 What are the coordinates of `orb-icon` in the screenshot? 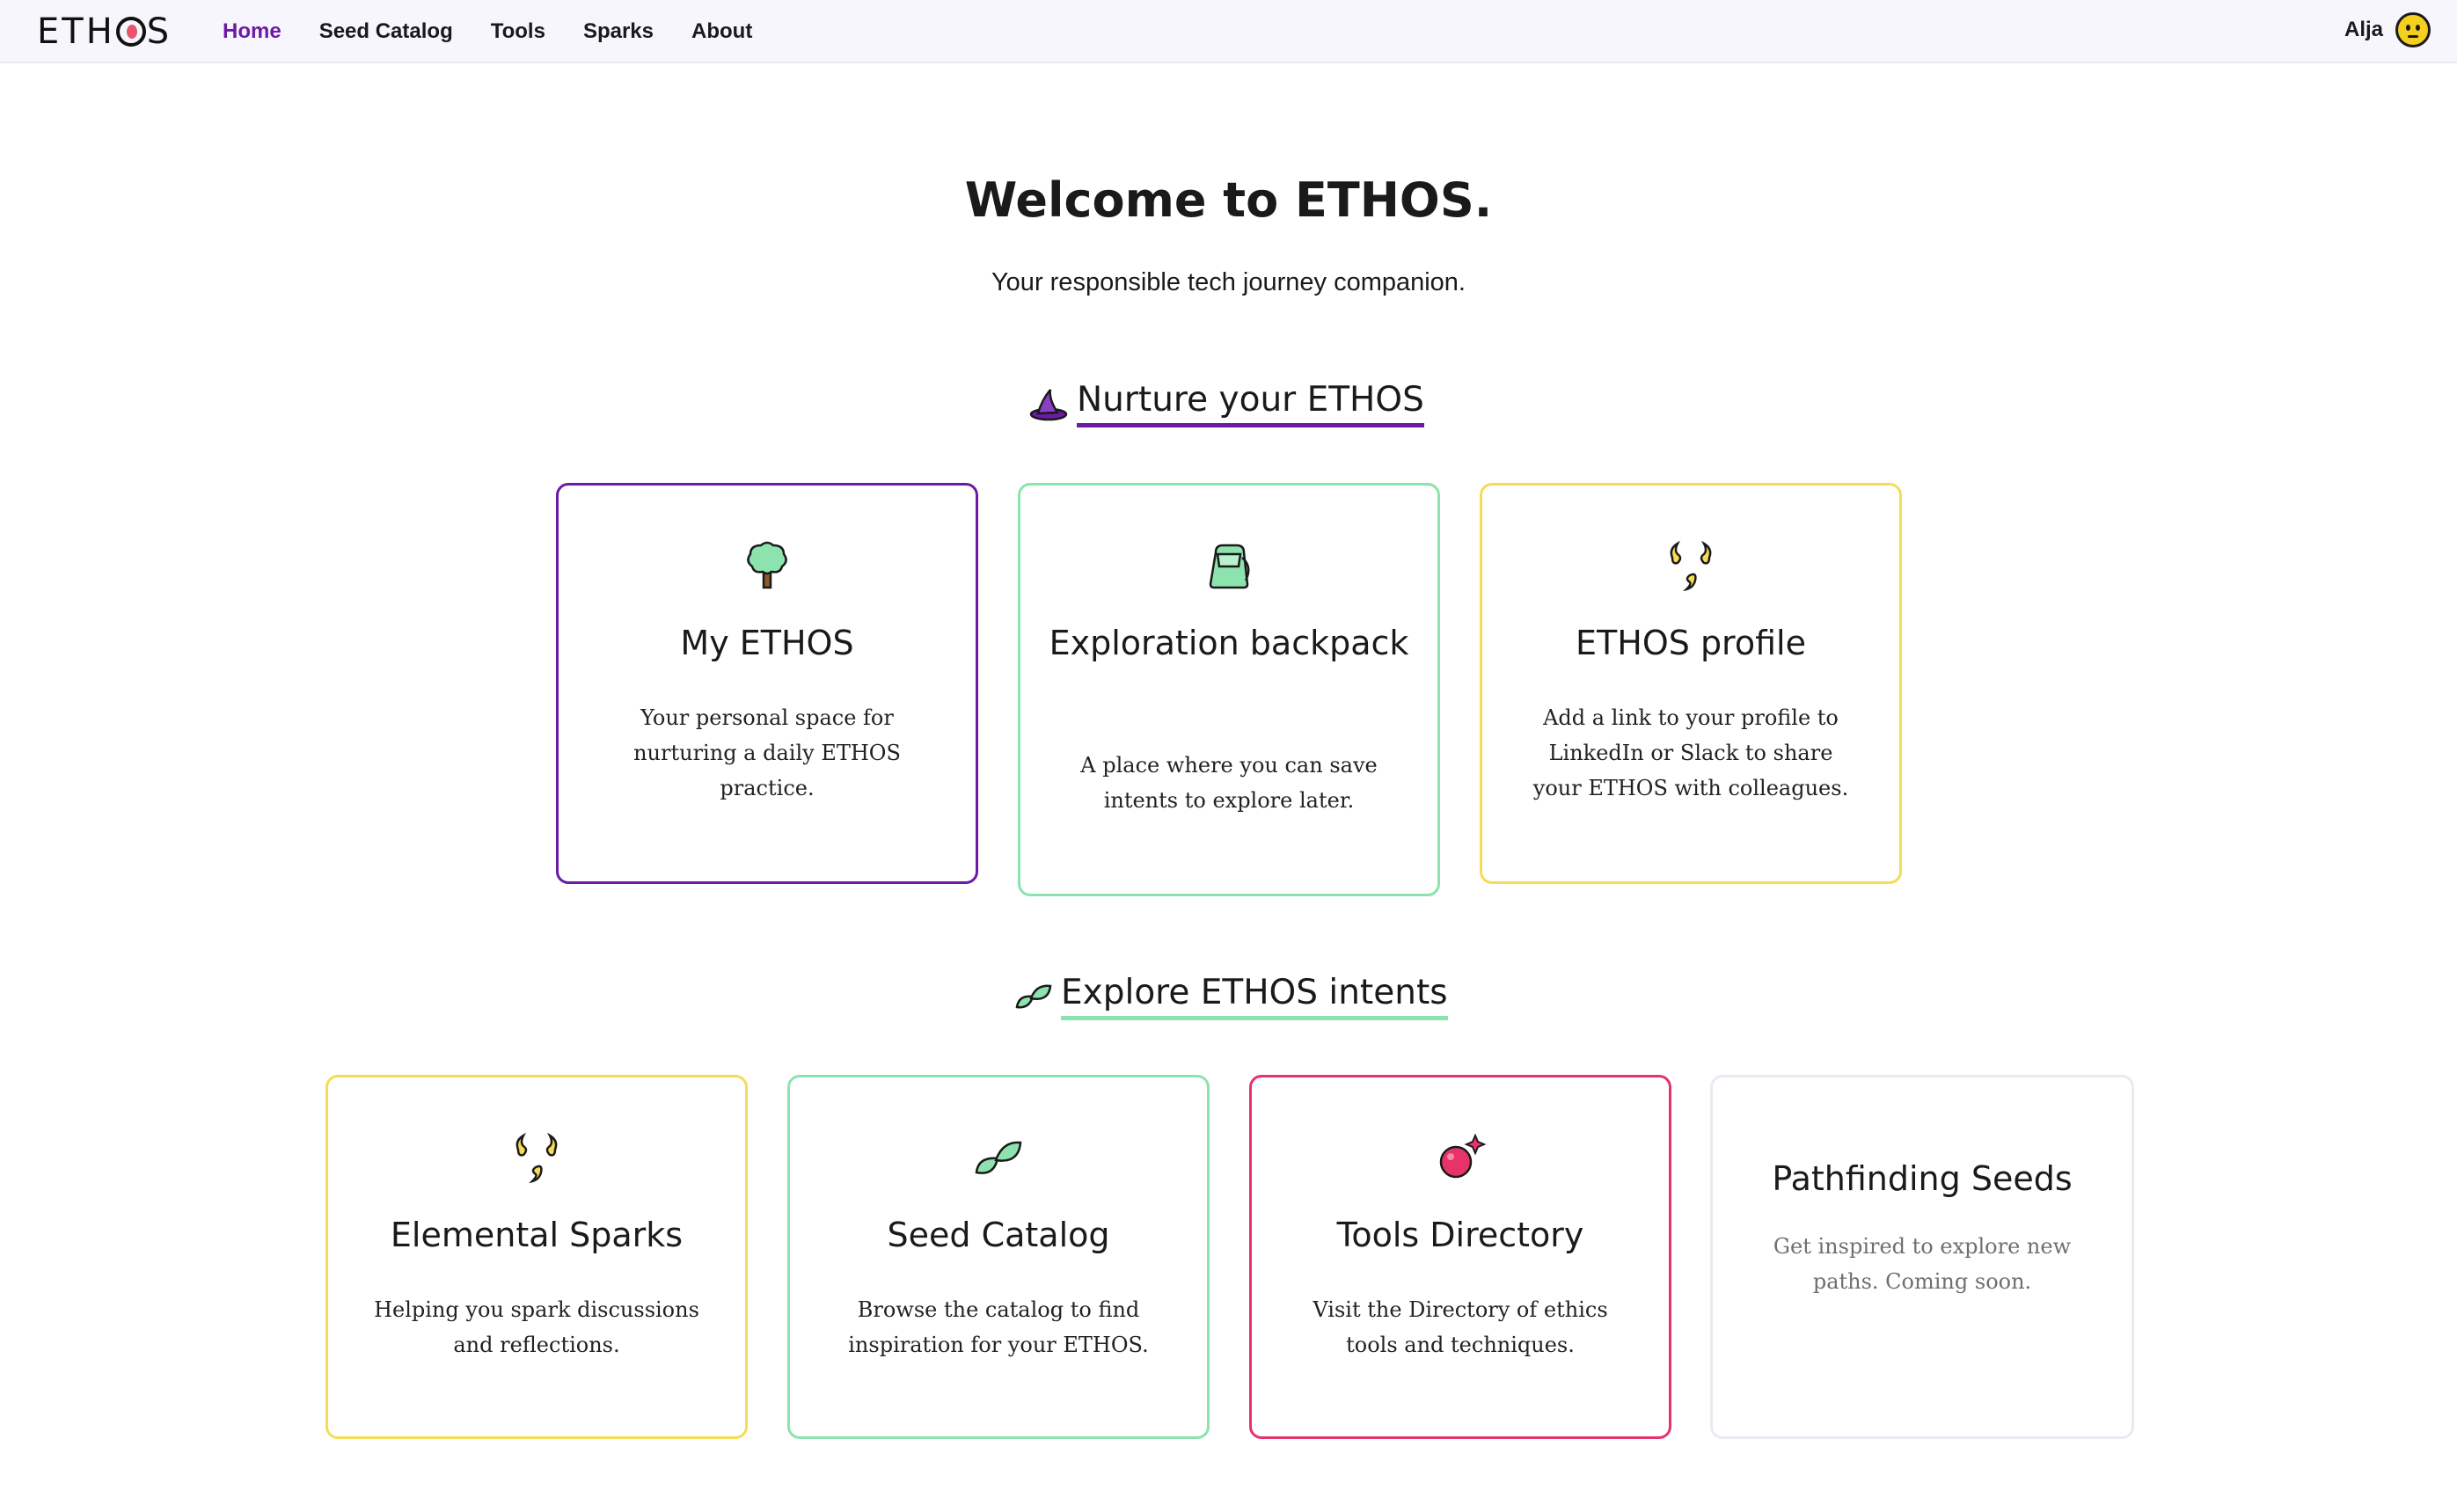 It's located at (1461, 1157).